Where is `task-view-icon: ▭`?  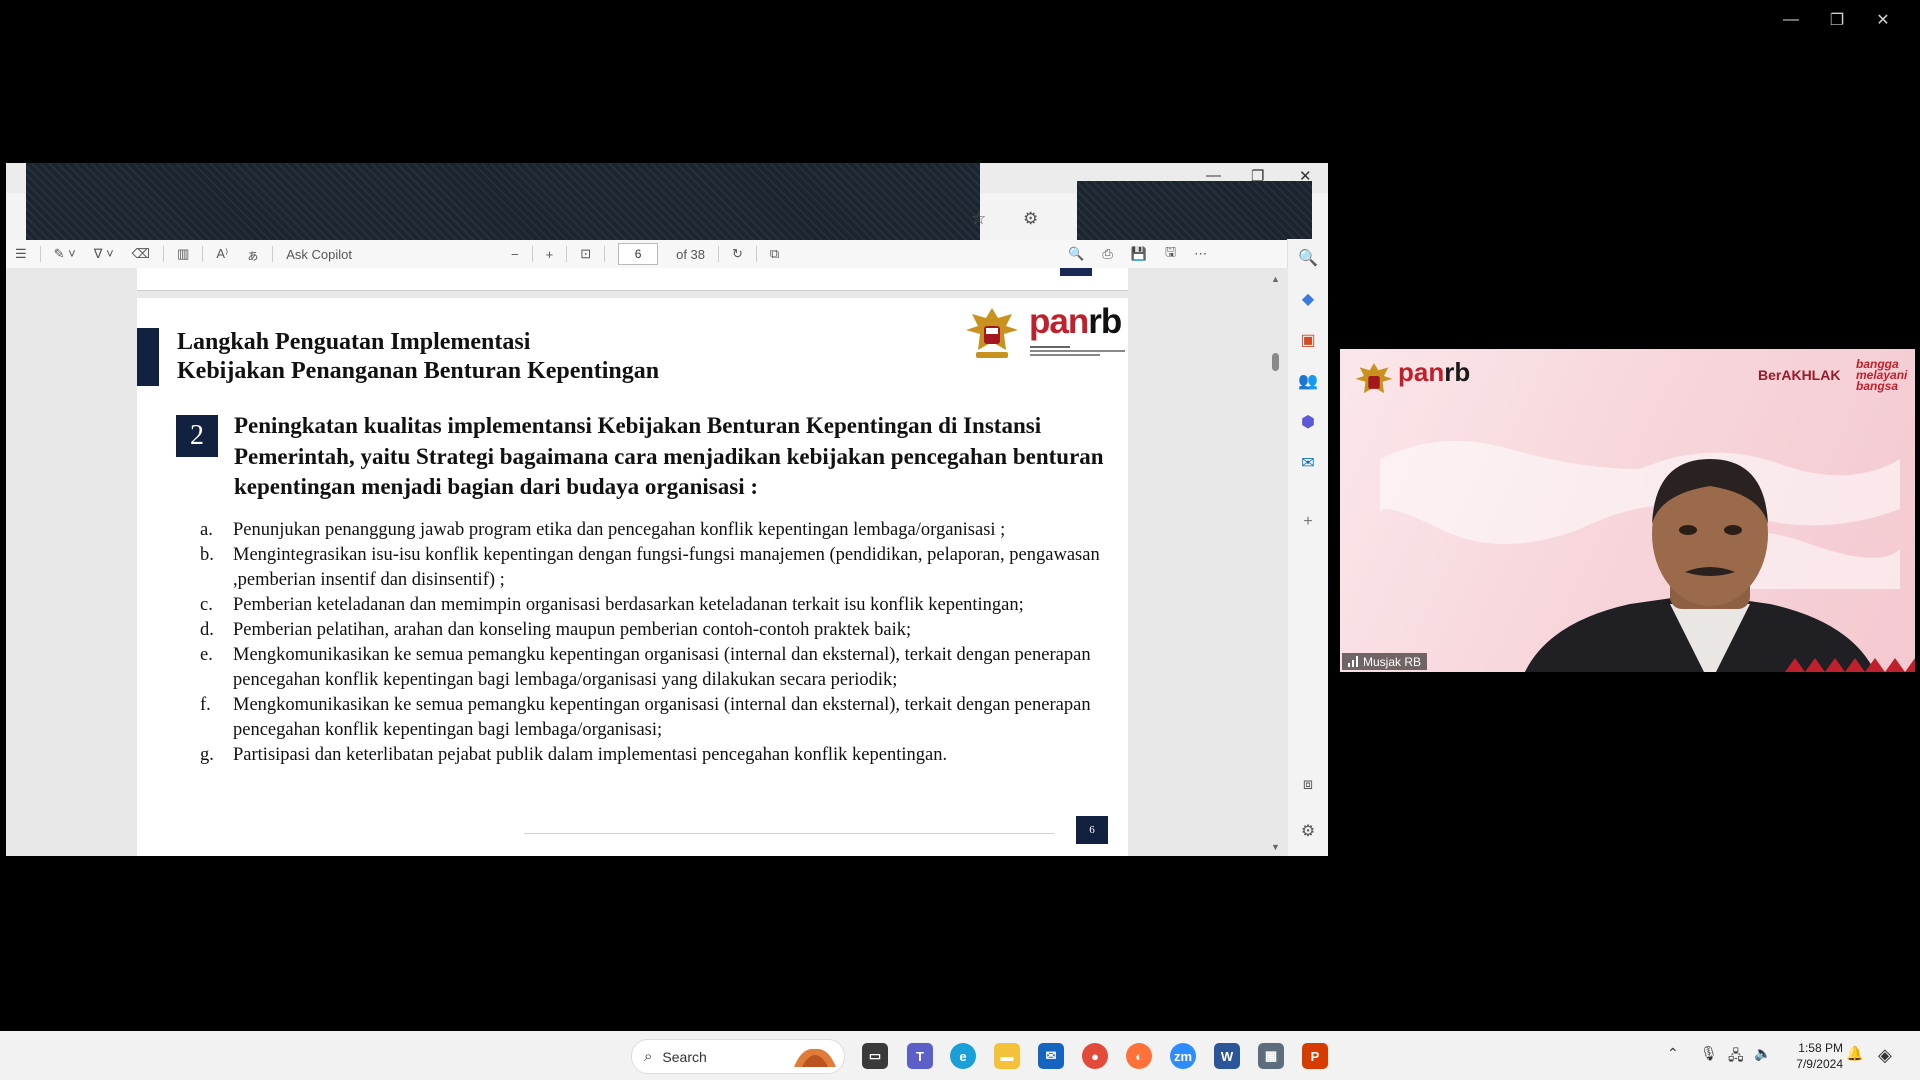
task-view-icon: ▭ is located at coordinates (875, 1056).